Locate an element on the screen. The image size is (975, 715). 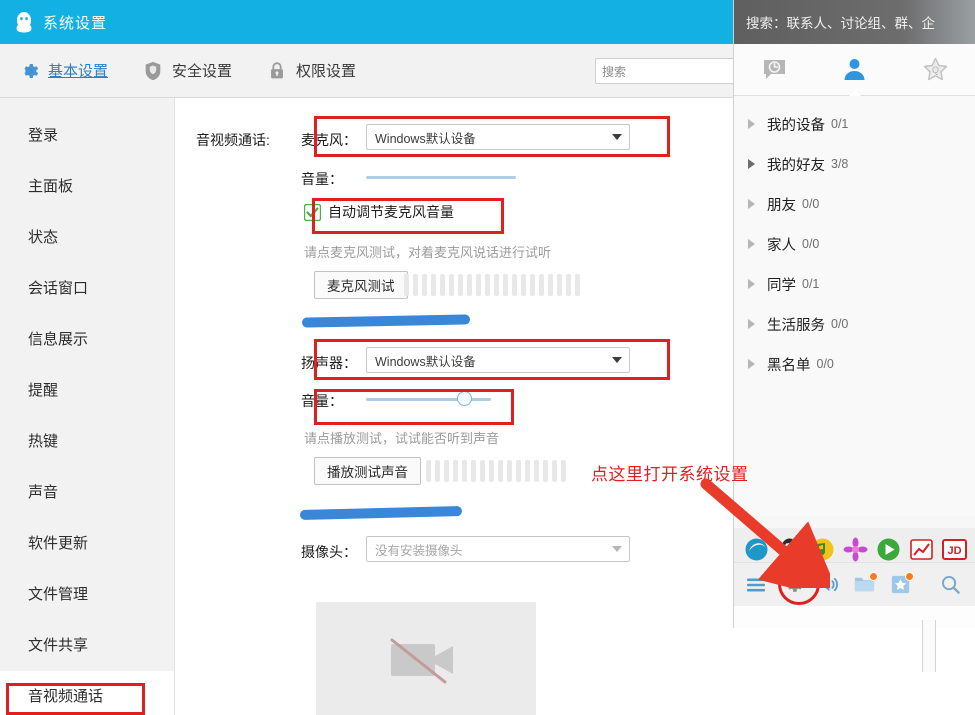
camera-field-label: 摄像头： is located at coordinates (329, 552).